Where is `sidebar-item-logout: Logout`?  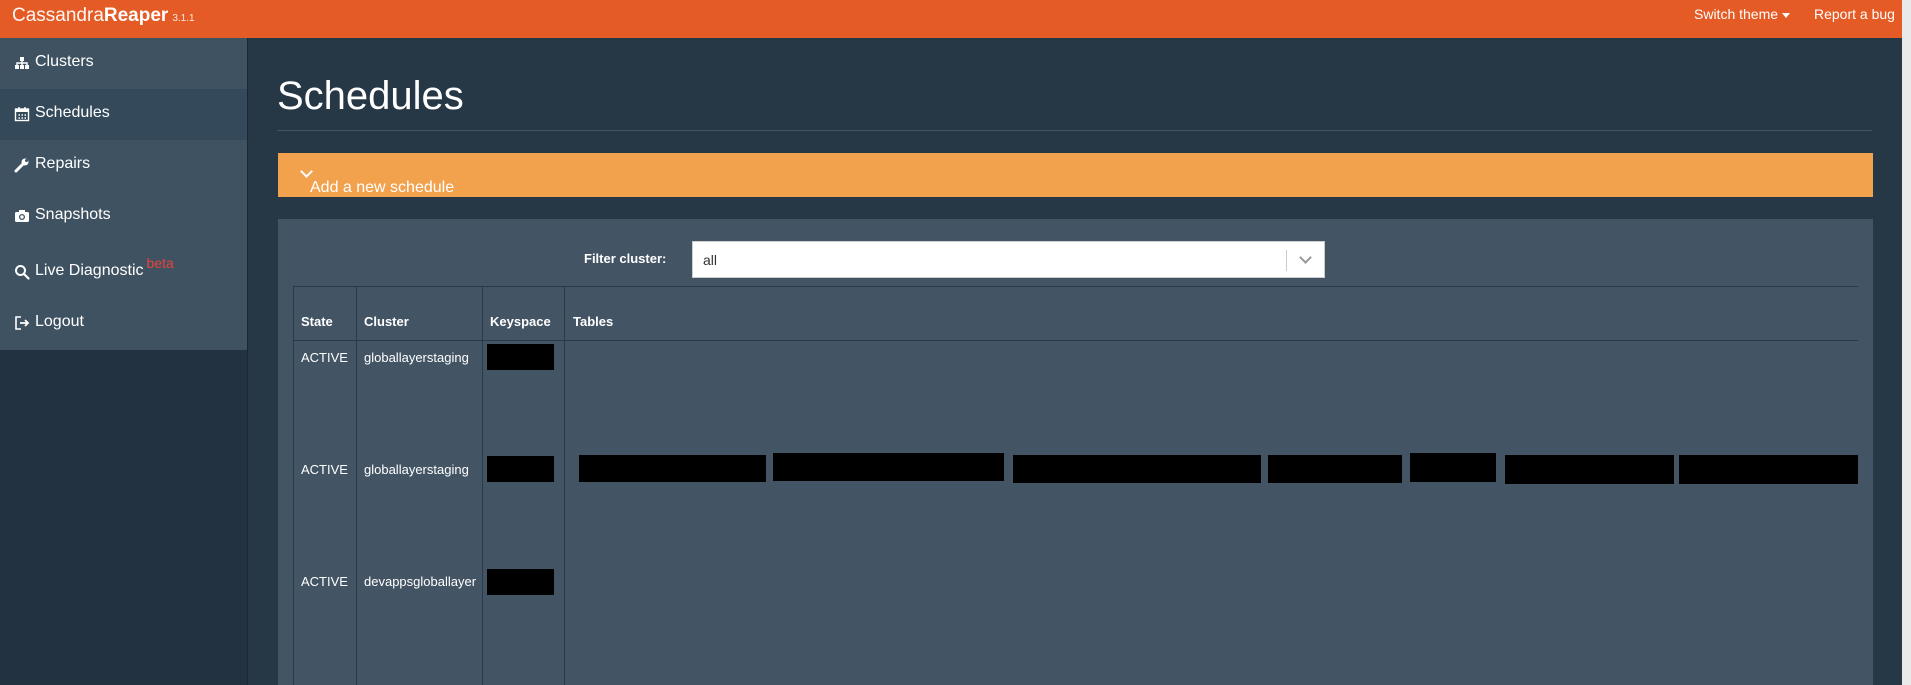
sidebar-item-logout: Logout is located at coordinates (123, 323).